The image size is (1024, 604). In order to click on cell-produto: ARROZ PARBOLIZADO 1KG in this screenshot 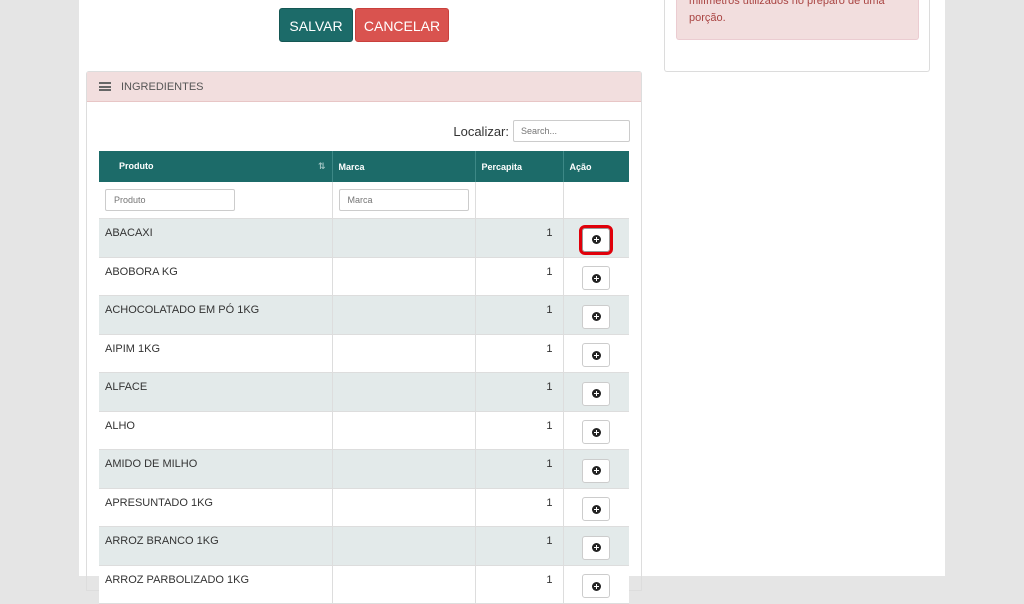, I will do `click(216, 584)`.